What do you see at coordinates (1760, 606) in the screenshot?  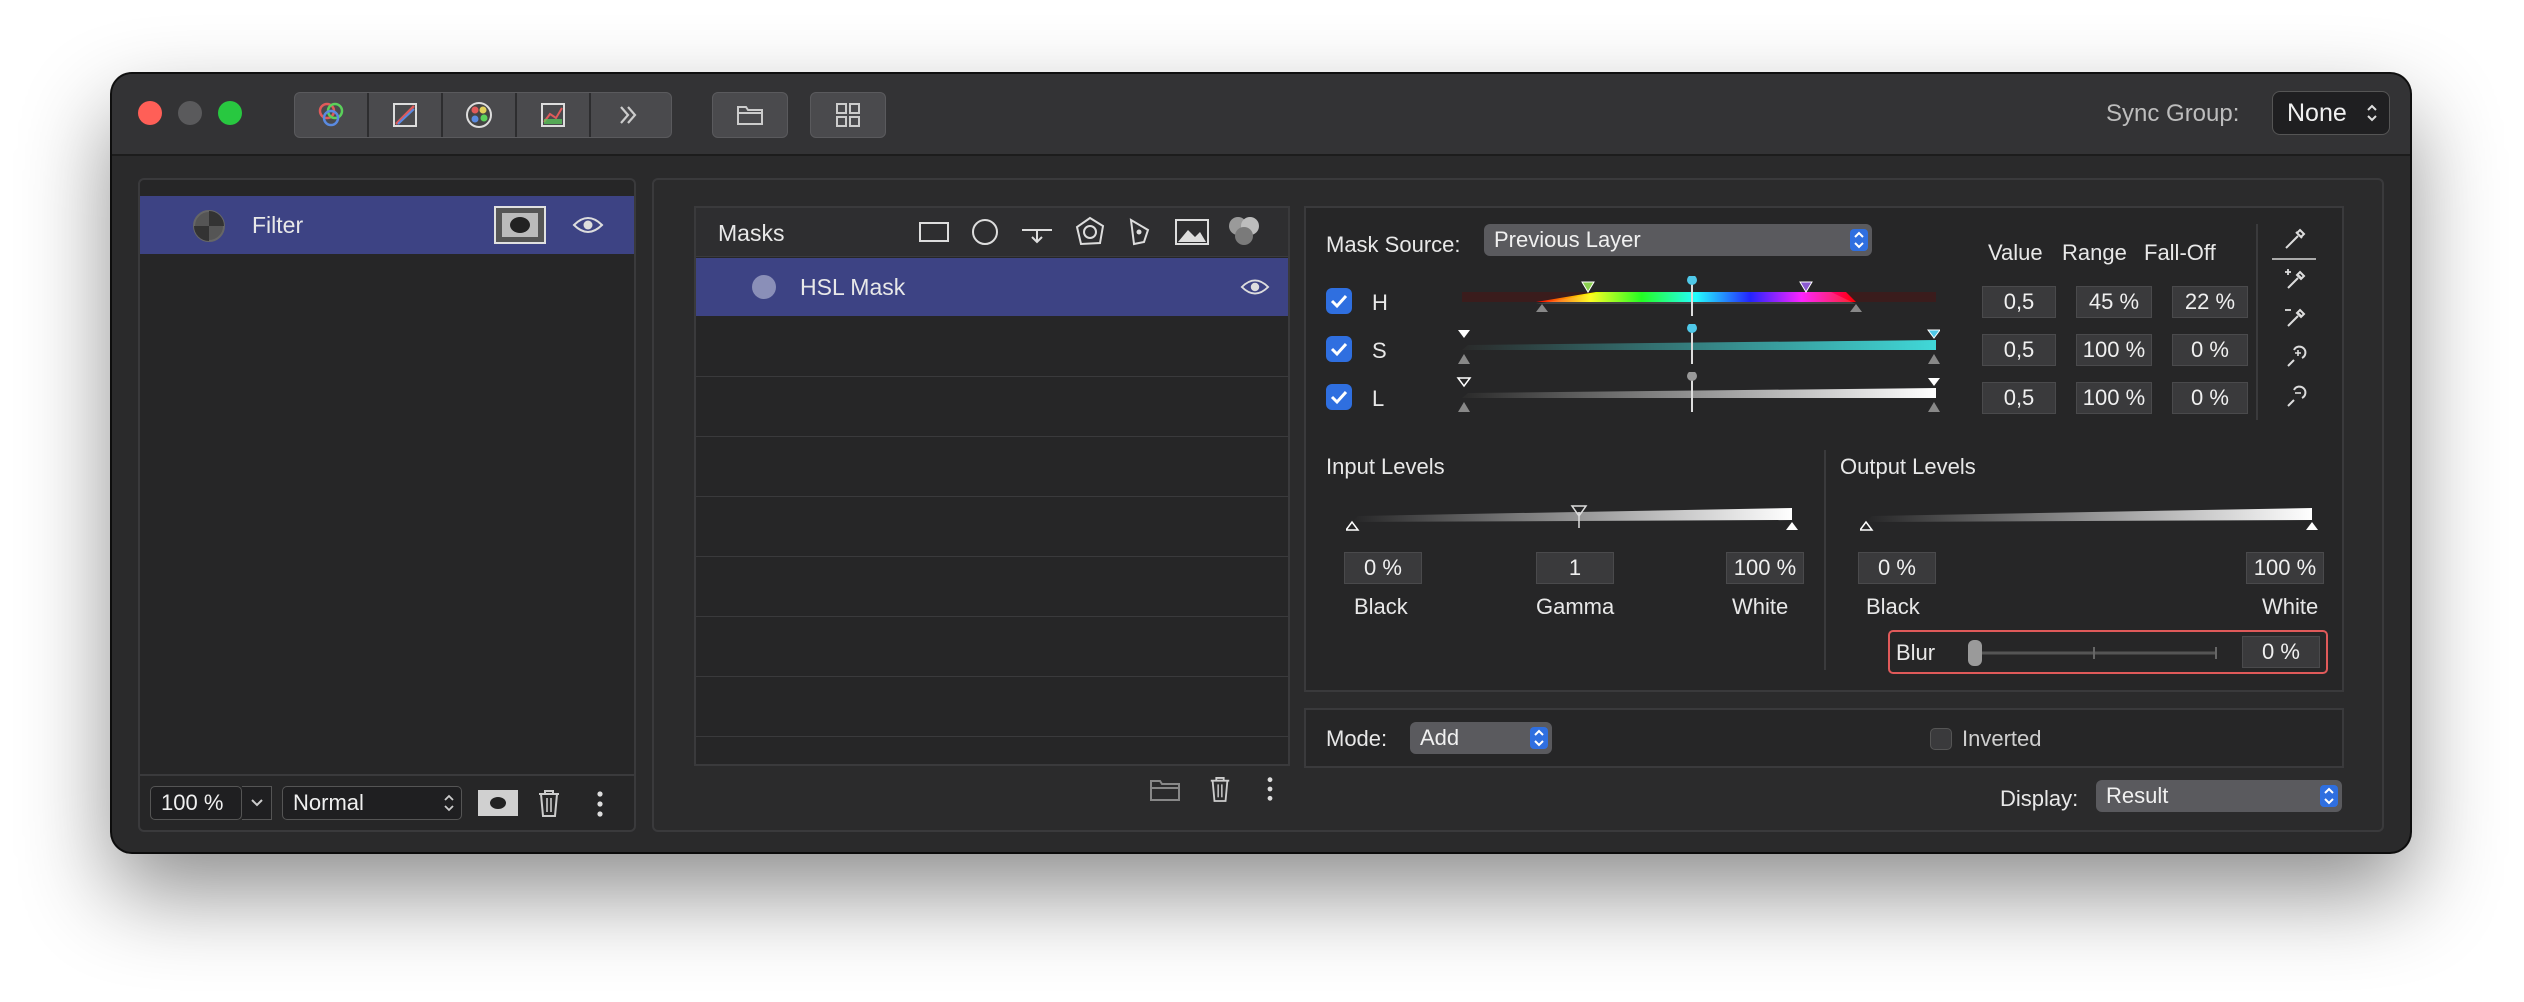 I see `input-white-label: White` at bounding box center [1760, 606].